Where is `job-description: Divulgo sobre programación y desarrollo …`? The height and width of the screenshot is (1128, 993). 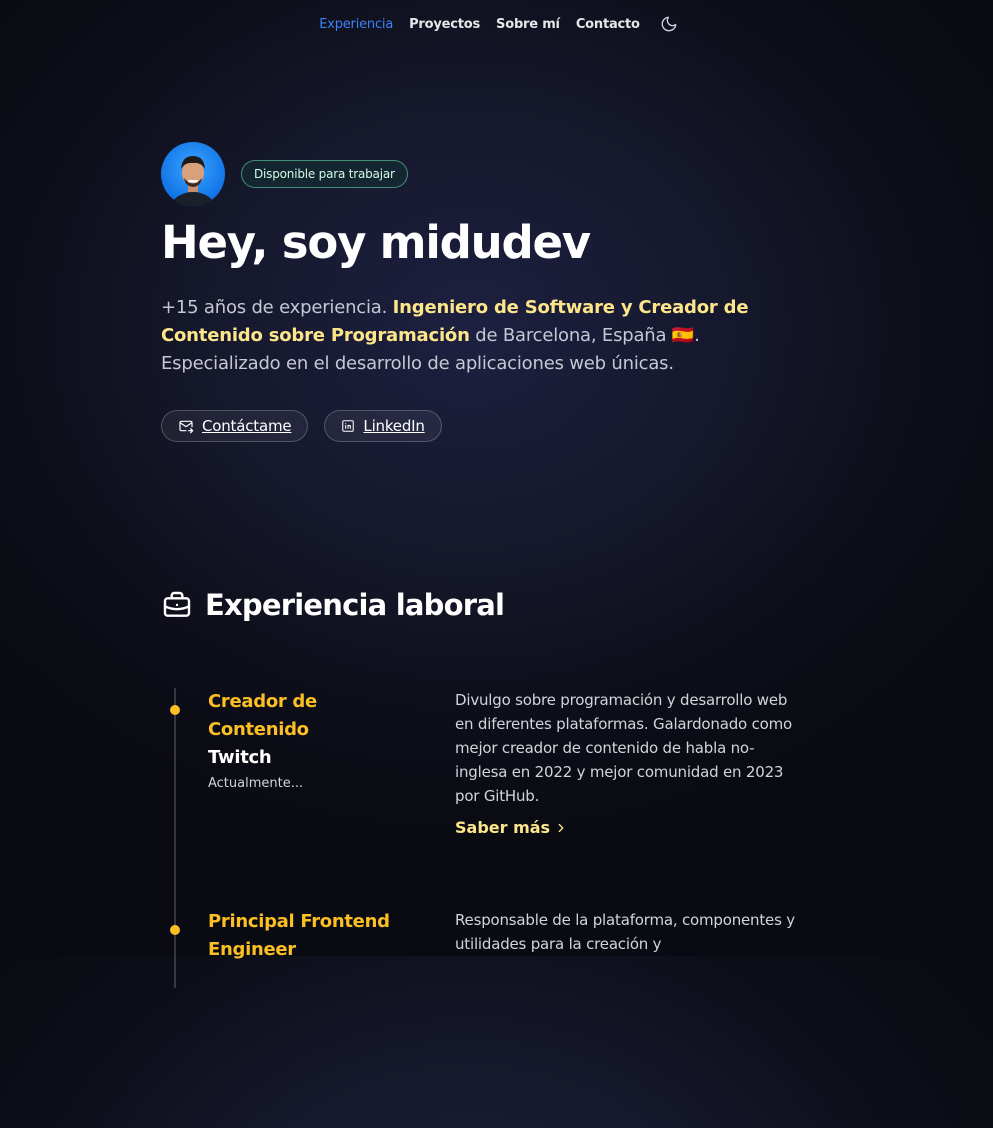
job-description: Divulgo sobre programación y desarrollo … is located at coordinates (623, 748).